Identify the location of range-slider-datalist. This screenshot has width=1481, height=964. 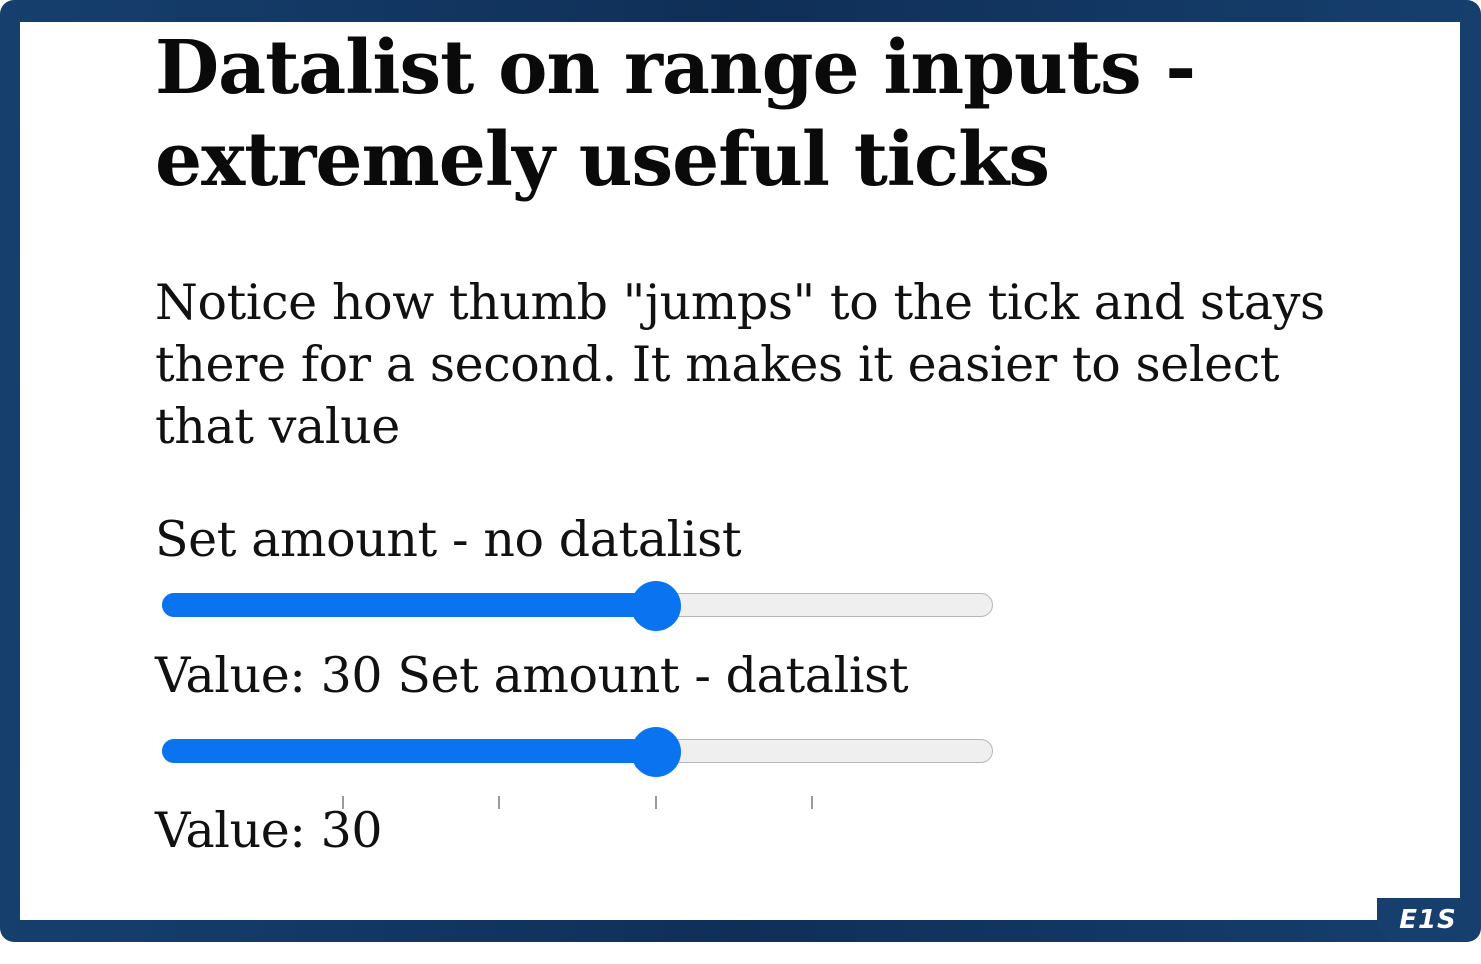
(578, 768).